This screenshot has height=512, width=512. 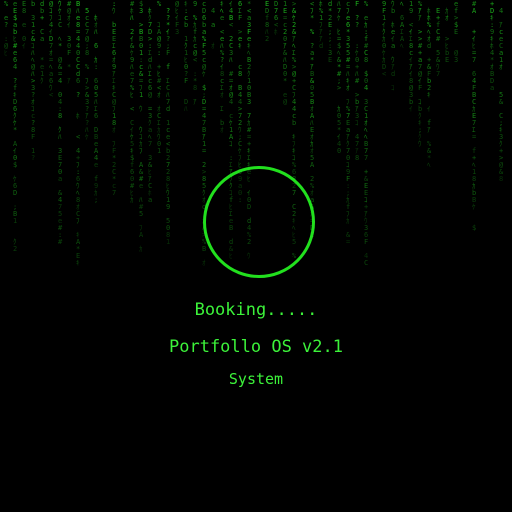 What do you see at coordinates (78, 81) in the screenshot?
I see `rain-glyph: 6` at bounding box center [78, 81].